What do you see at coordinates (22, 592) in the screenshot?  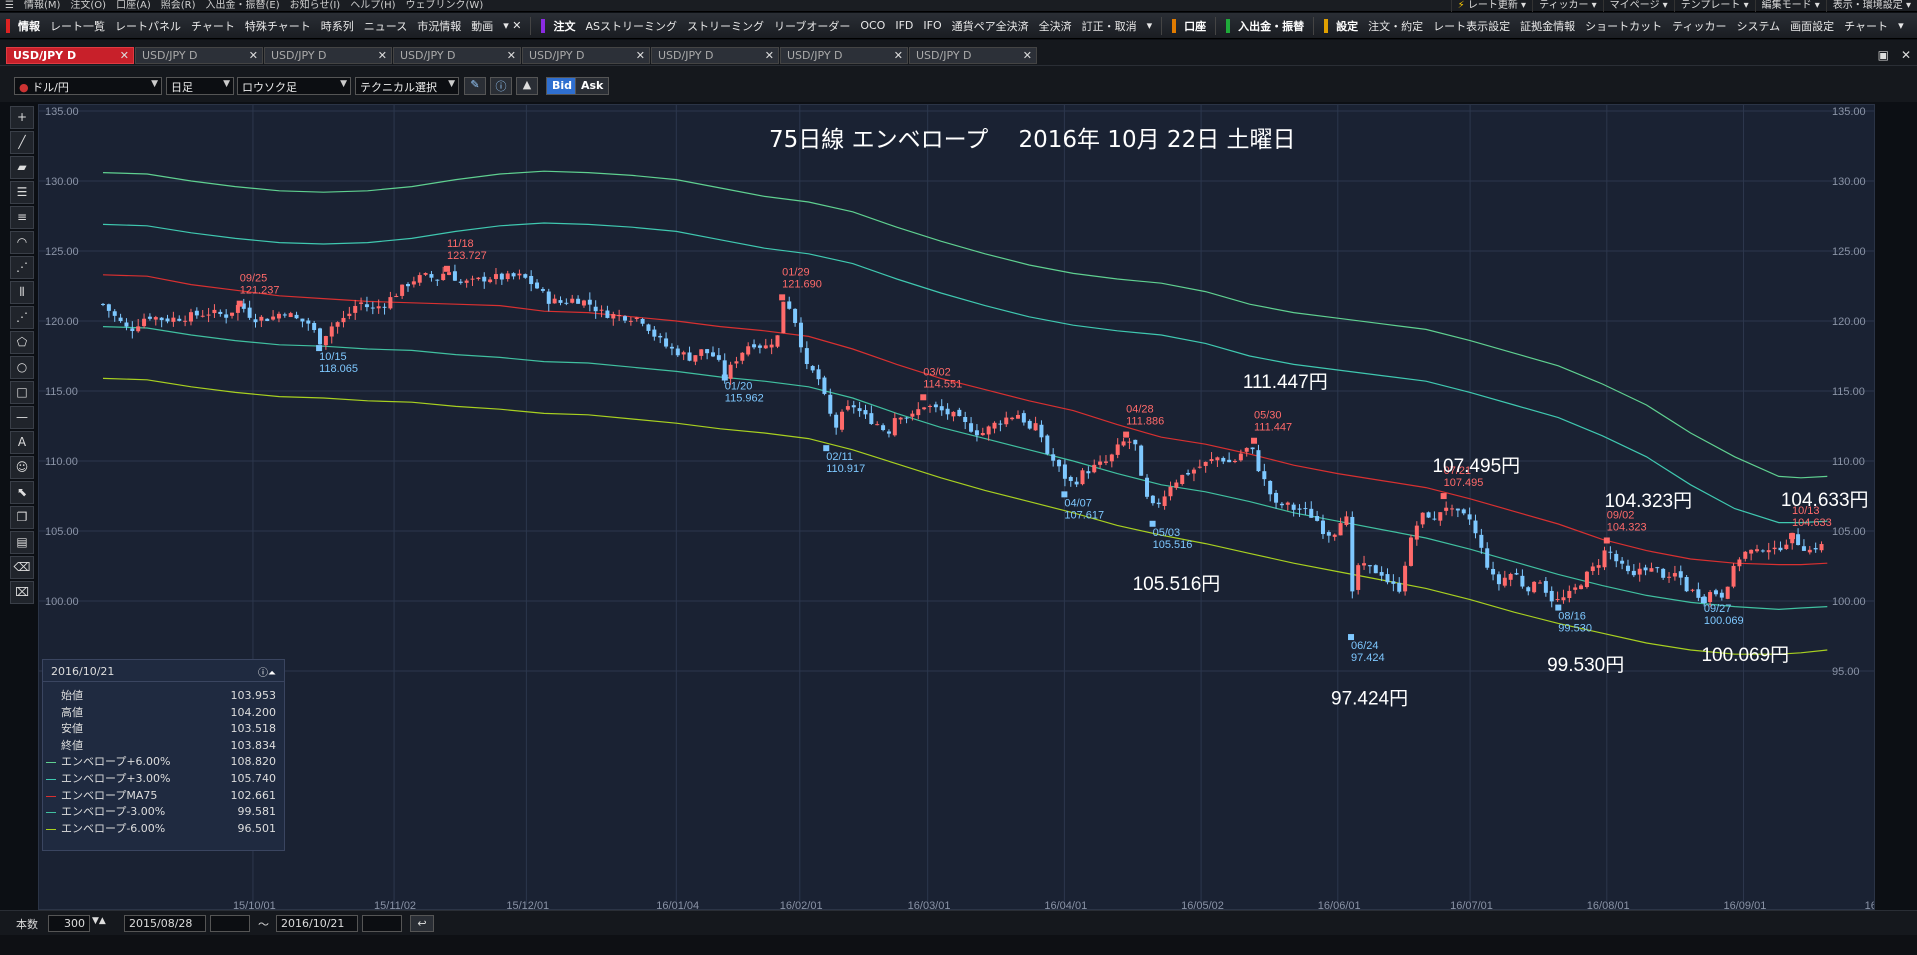 I see `eraser-all-icon: ⌧` at bounding box center [22, 592].